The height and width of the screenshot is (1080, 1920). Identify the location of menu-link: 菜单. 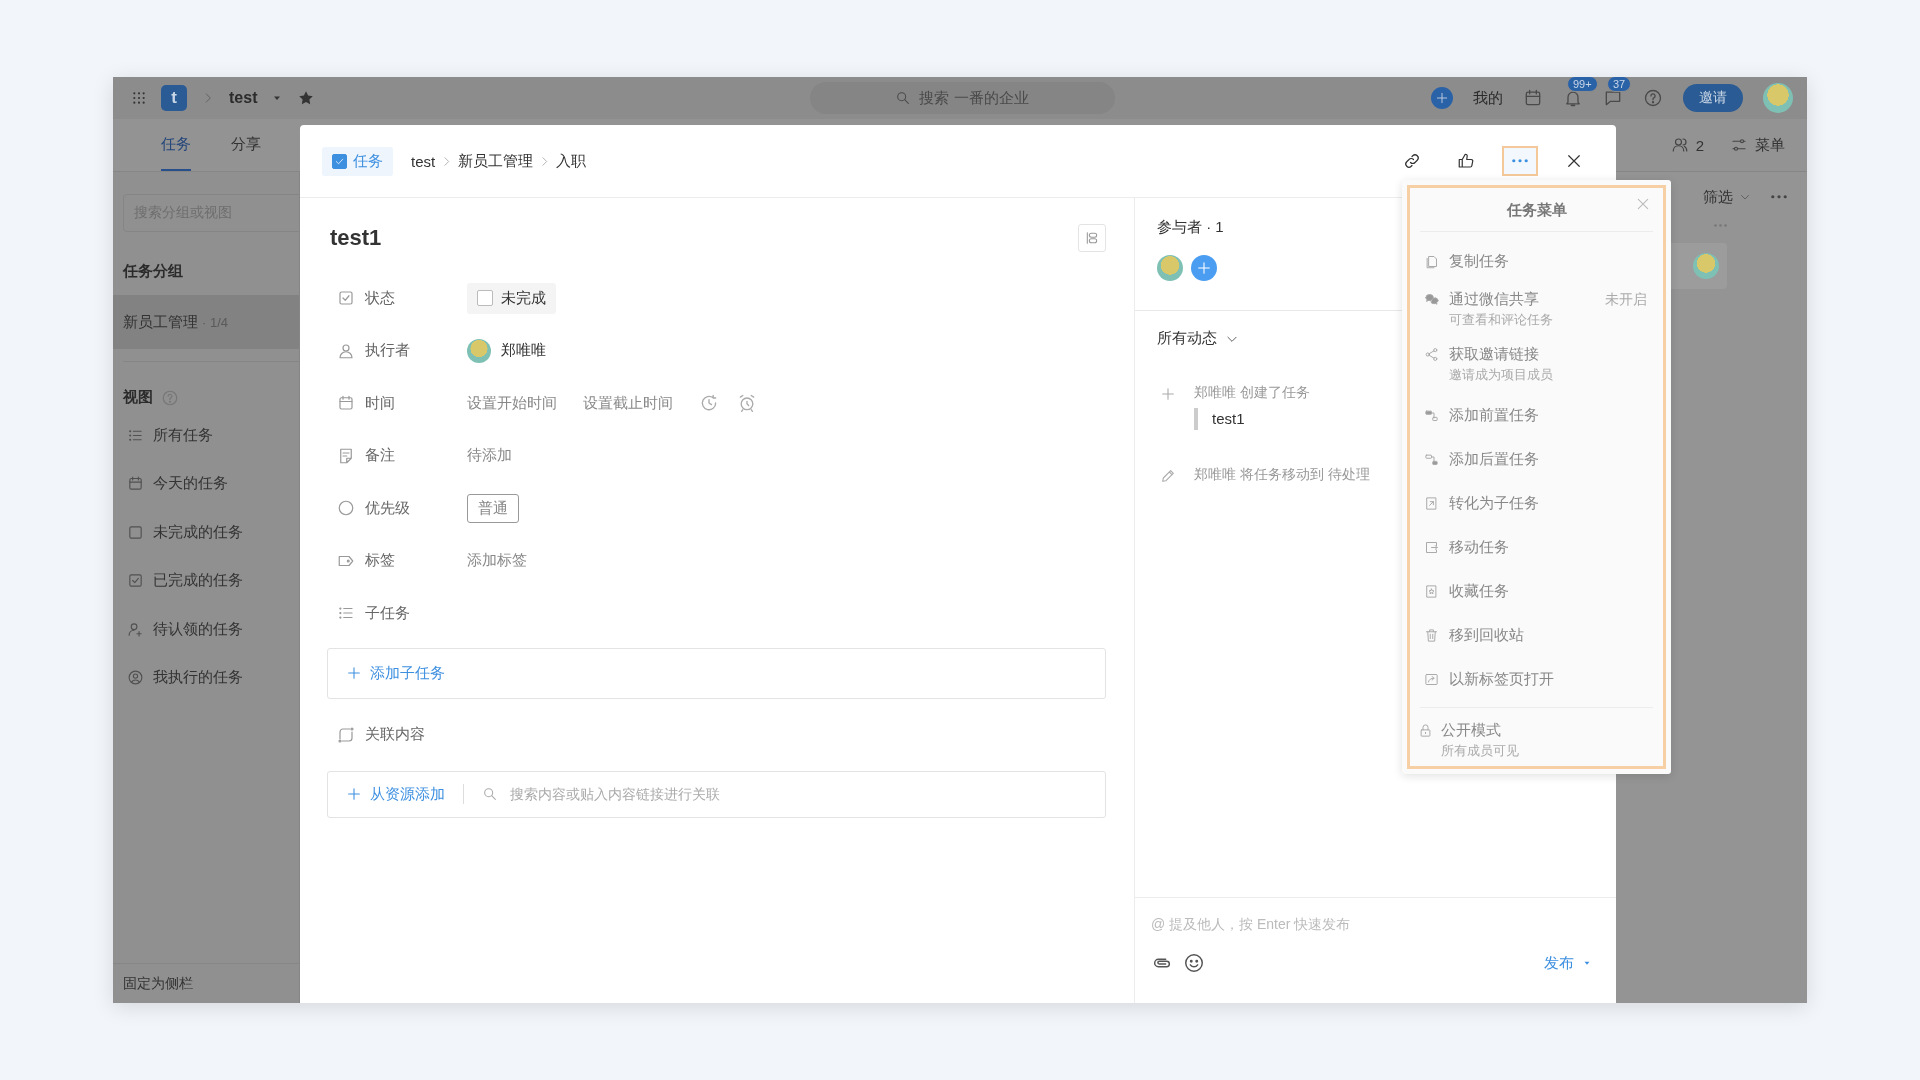
(1770, 145).